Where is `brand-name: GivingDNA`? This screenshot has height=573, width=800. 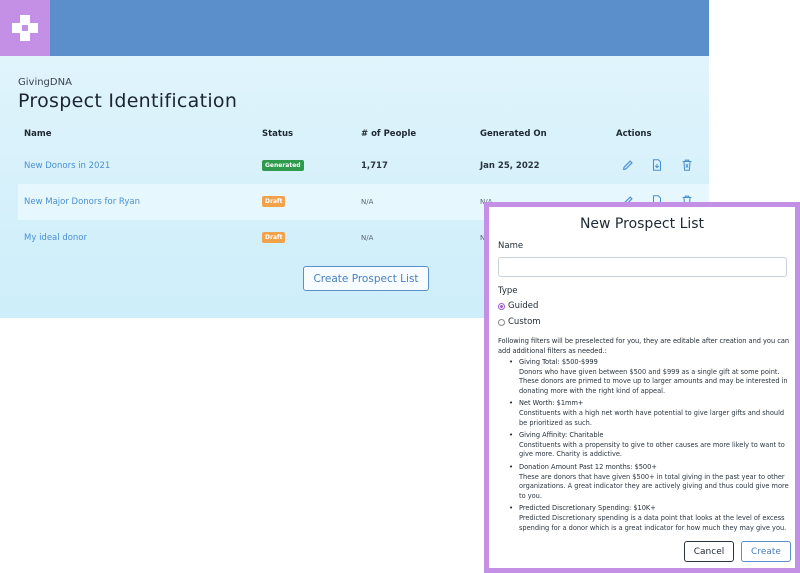 brand-name: GivingDNA is located at coordinates (45, 82).